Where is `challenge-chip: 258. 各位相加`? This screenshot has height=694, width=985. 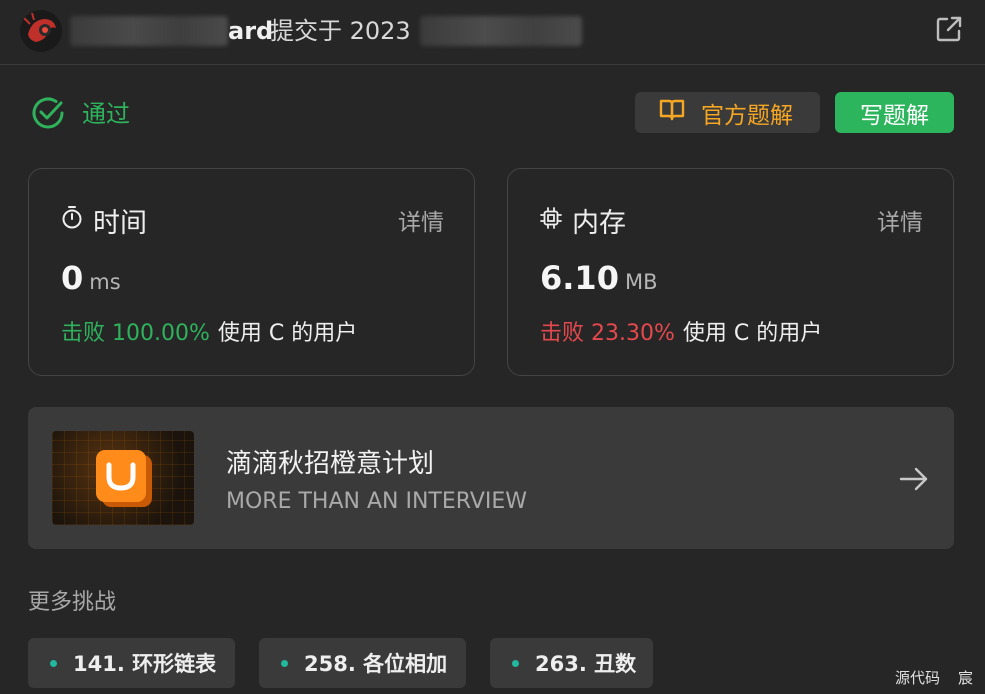
challenge-chip: 258. 各位相加 is located at coordinates (362, 663).